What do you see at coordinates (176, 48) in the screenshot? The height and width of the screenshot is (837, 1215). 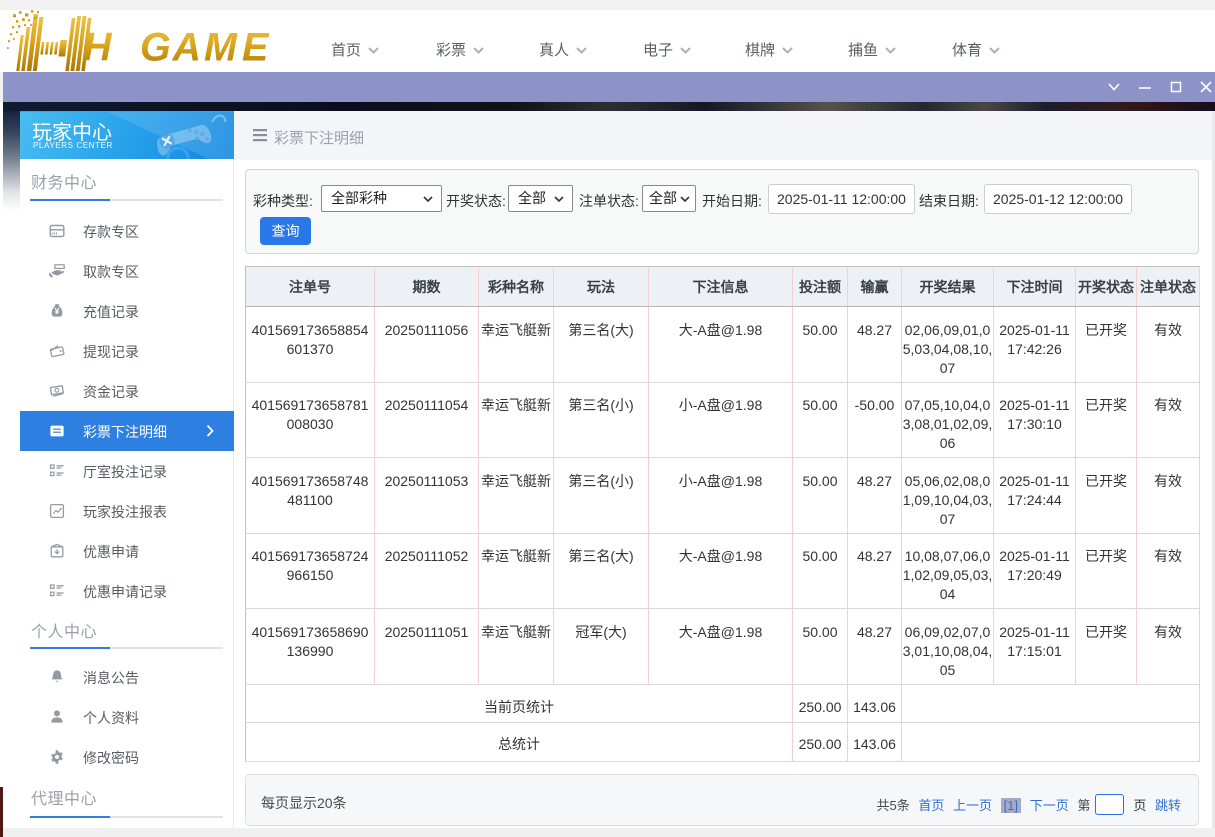 I see `svg-text: HGAME` at bounding box center [176, 48].